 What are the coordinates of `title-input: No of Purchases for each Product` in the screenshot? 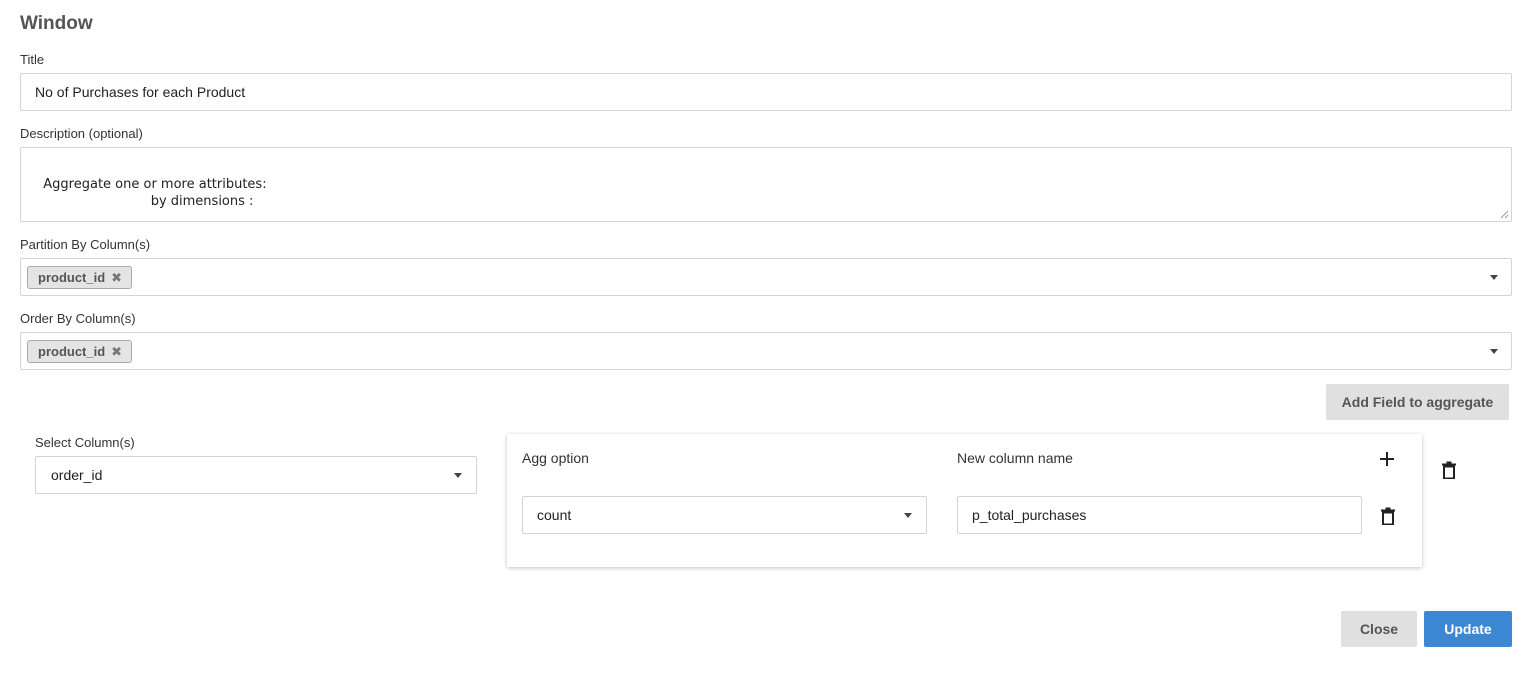 It's located at (766, 92).